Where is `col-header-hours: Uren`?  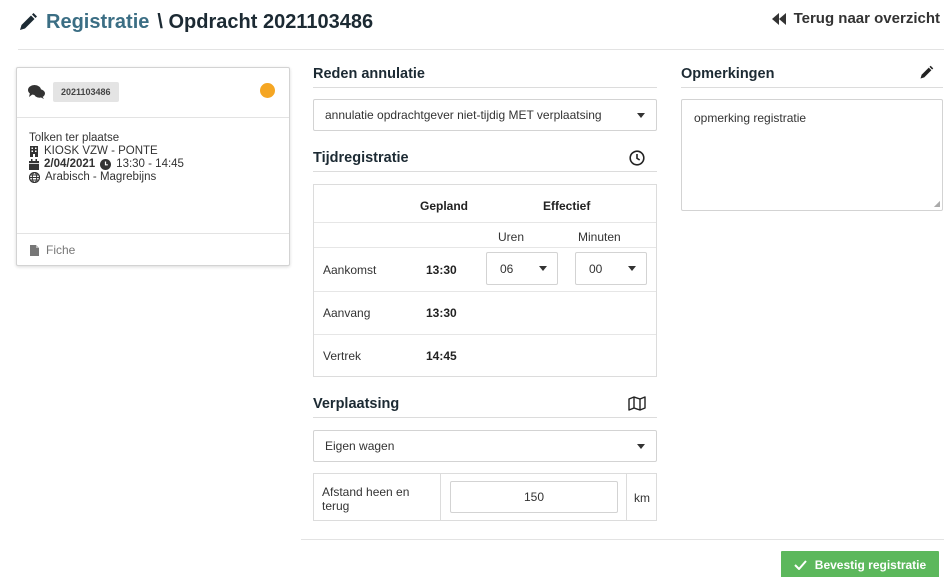
col-header-hours: Uren is located at coordinates (511, 237).